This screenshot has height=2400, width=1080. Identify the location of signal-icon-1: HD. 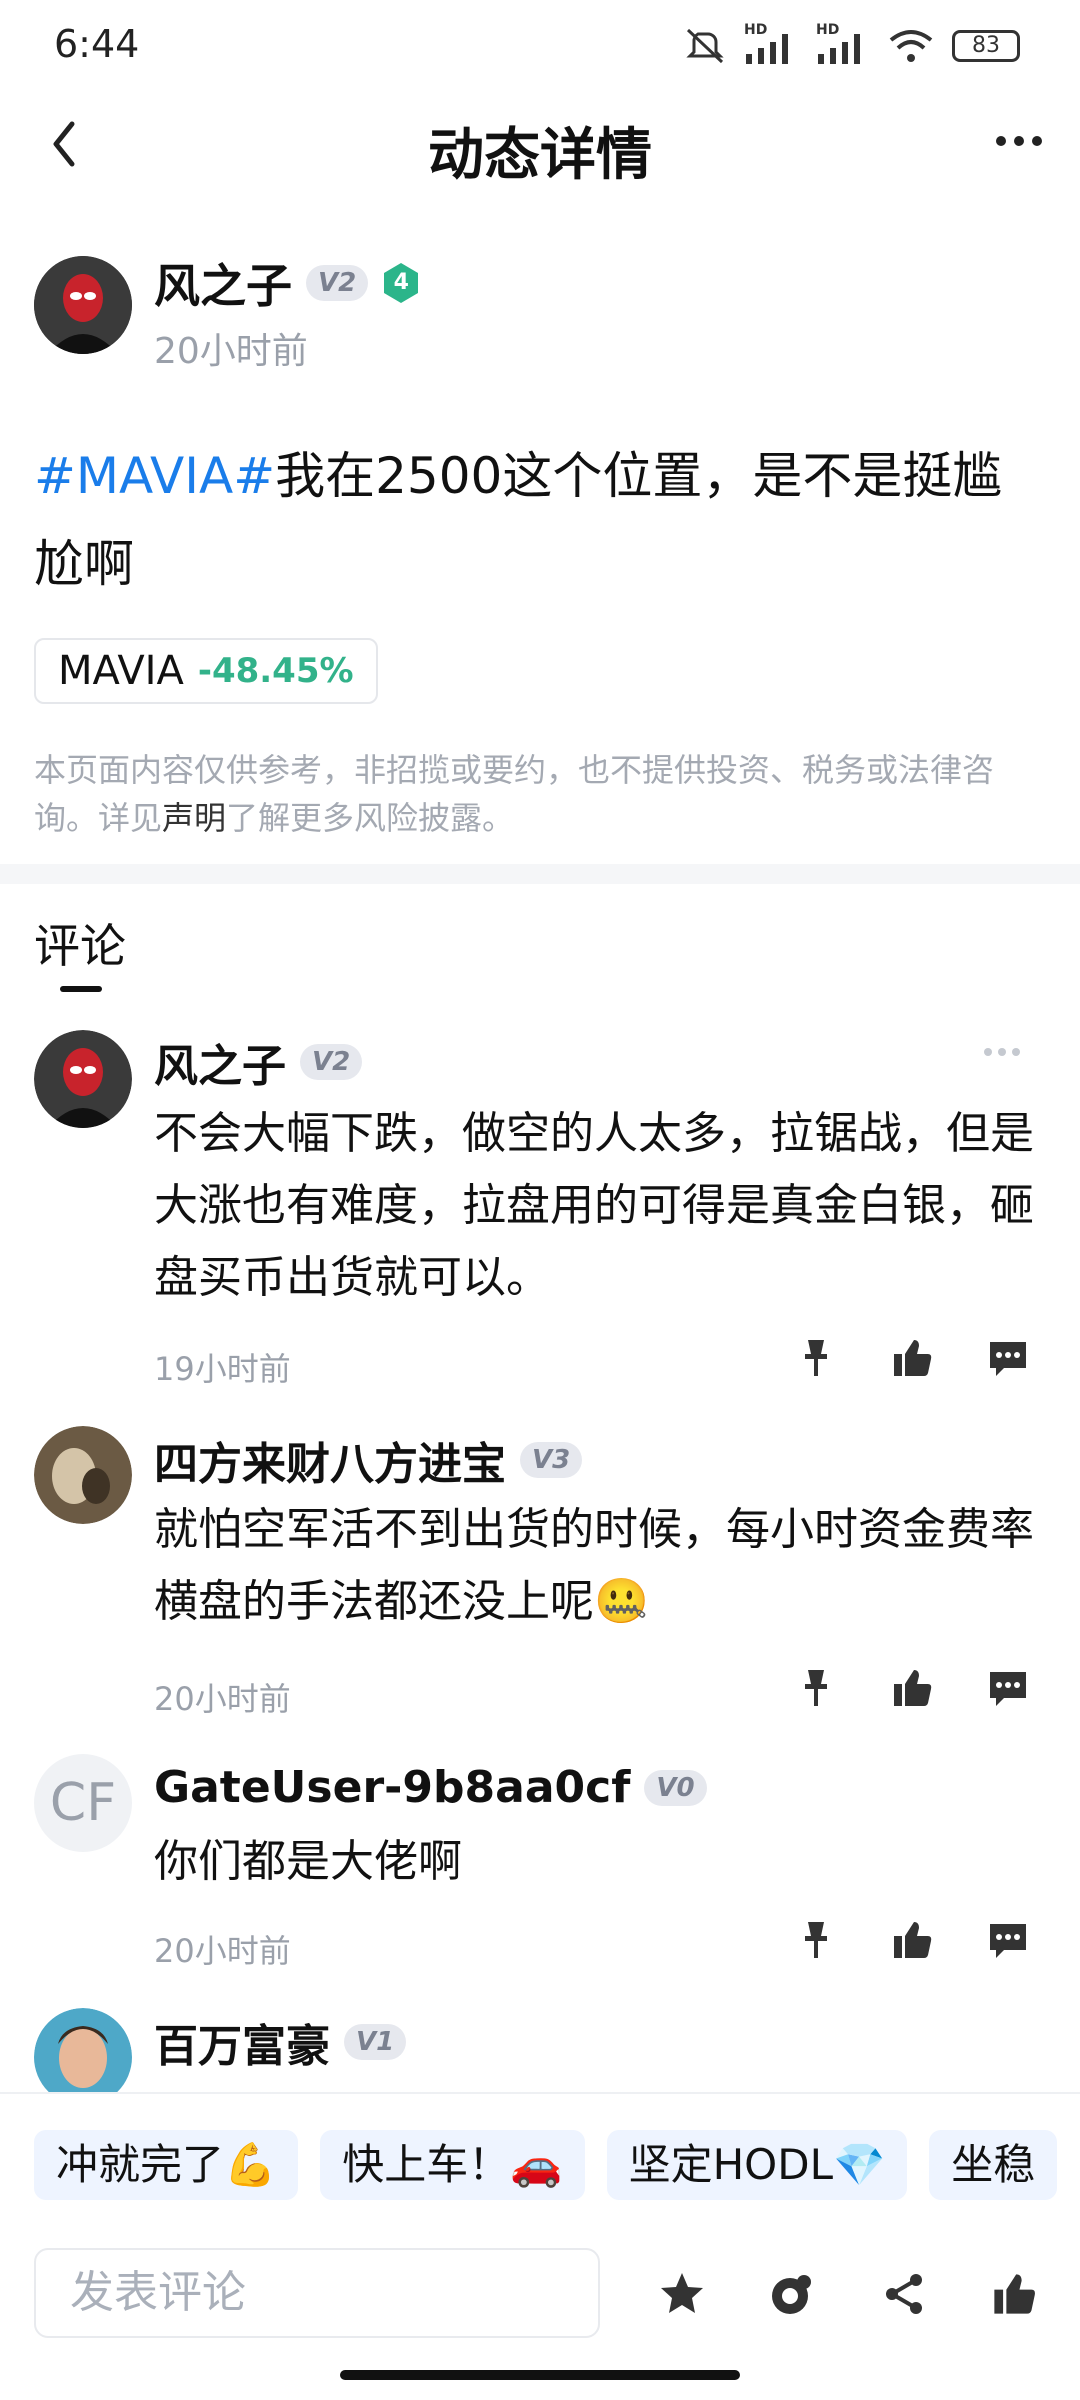
(771, 44).